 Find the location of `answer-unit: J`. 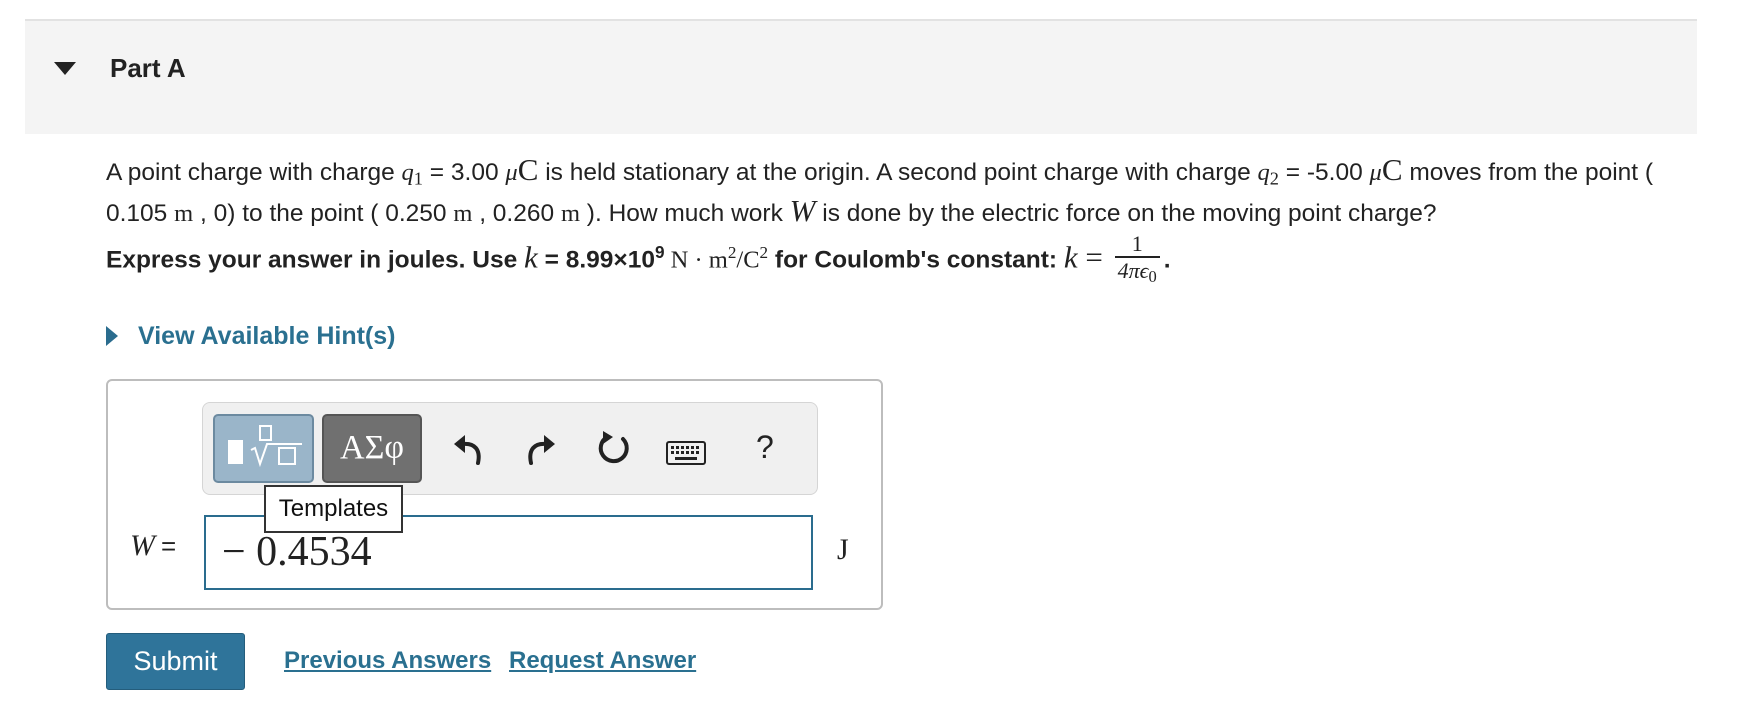

answer-unit: J is located at coordinates (843, 549).